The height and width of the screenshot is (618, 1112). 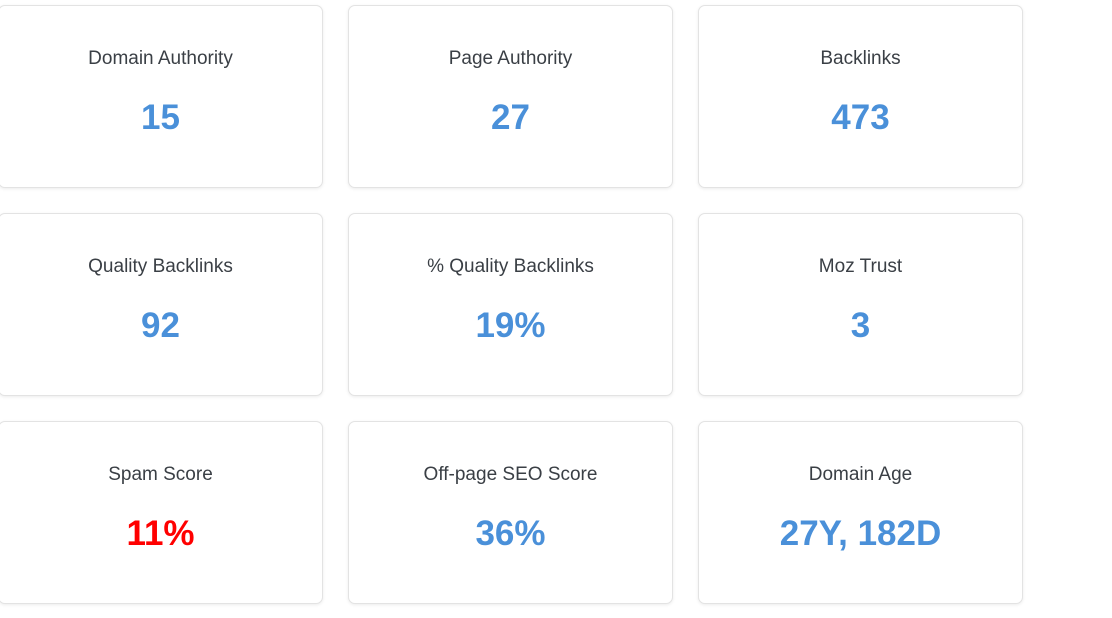 What do you see at coordinates (161, 512) in the screenshot?
I see `metric-card-spam-score: Spam Score 11%` at bounding box center [161, 512].